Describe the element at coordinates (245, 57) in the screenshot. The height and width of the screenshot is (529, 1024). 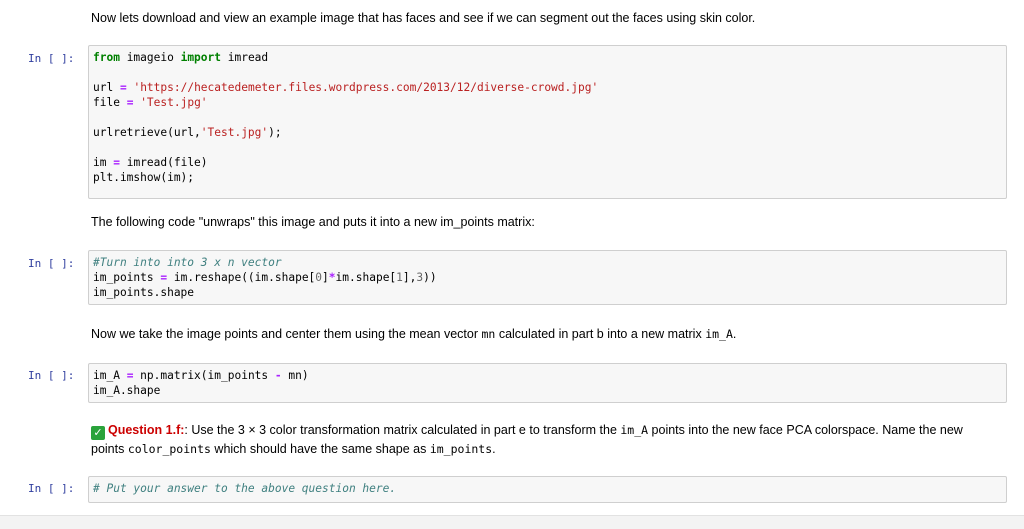
I see `import-name: imread` at that location.